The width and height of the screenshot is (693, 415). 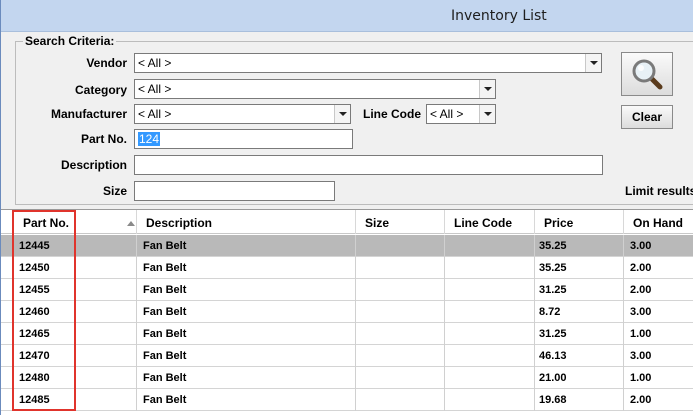 What do you see at coordinates (499, 16) in the screenshot?
I see `window-title: Inventory List` at bounding box center [499, 16].